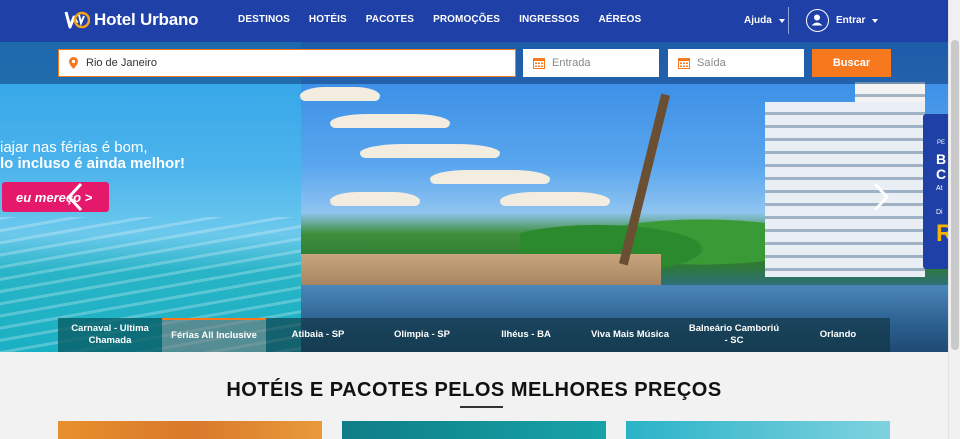 The image size is (960, 439). What do you see at coordinates (734, 335) in the screenshot?
I see `tab-balneario-camboriu: Balneário Camboriú - SC` at bounding box center [734, 335].